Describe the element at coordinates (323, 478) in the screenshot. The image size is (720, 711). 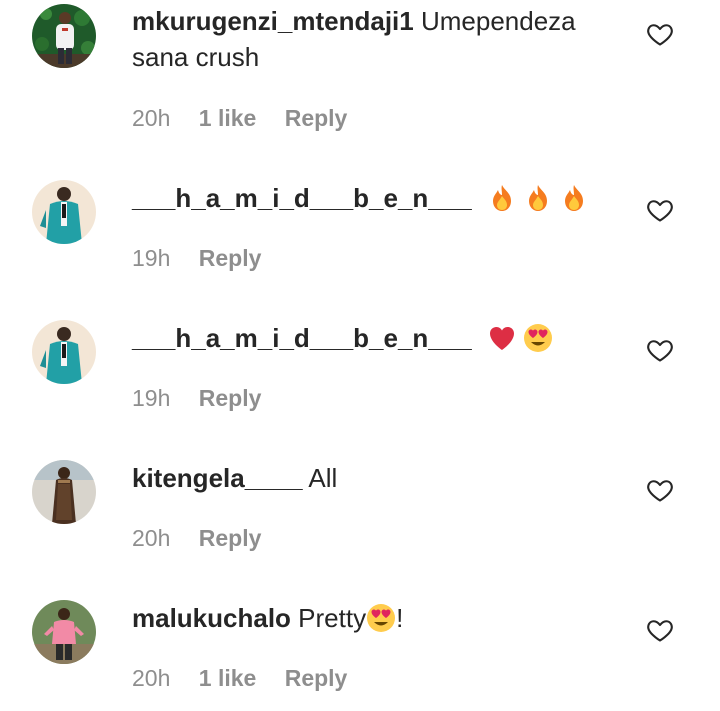
I see `comment-text: All` at that location.